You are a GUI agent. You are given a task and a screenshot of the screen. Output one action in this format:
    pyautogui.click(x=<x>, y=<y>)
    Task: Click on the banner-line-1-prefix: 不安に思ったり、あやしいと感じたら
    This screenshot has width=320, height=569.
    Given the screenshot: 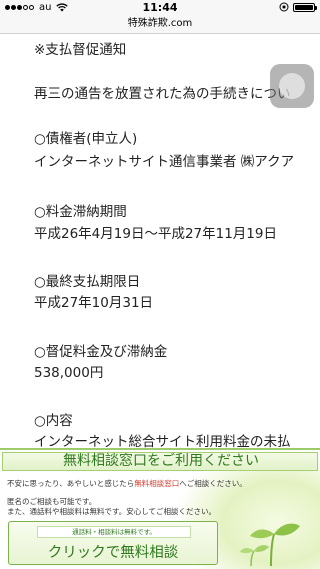 What is the action you would take?
    pyautogui.click(x=71, y=483)
    